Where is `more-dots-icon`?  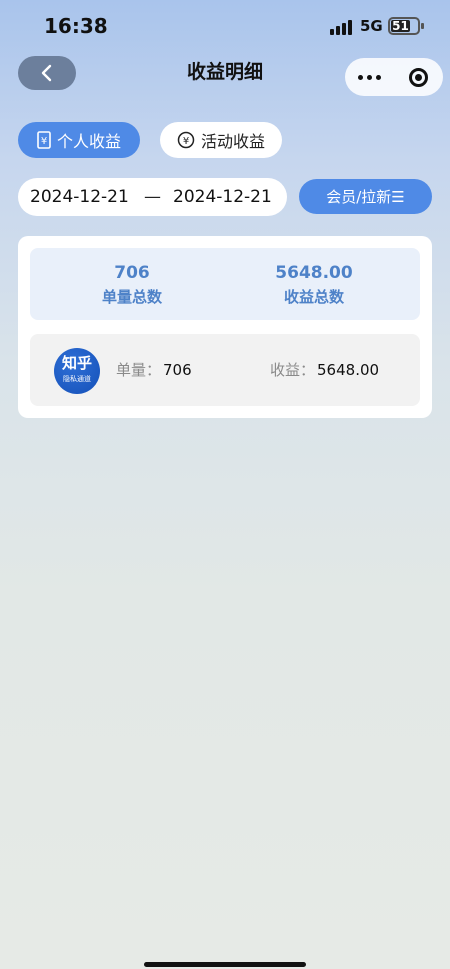 more-dots-icon is located at coordinates (369, 77).